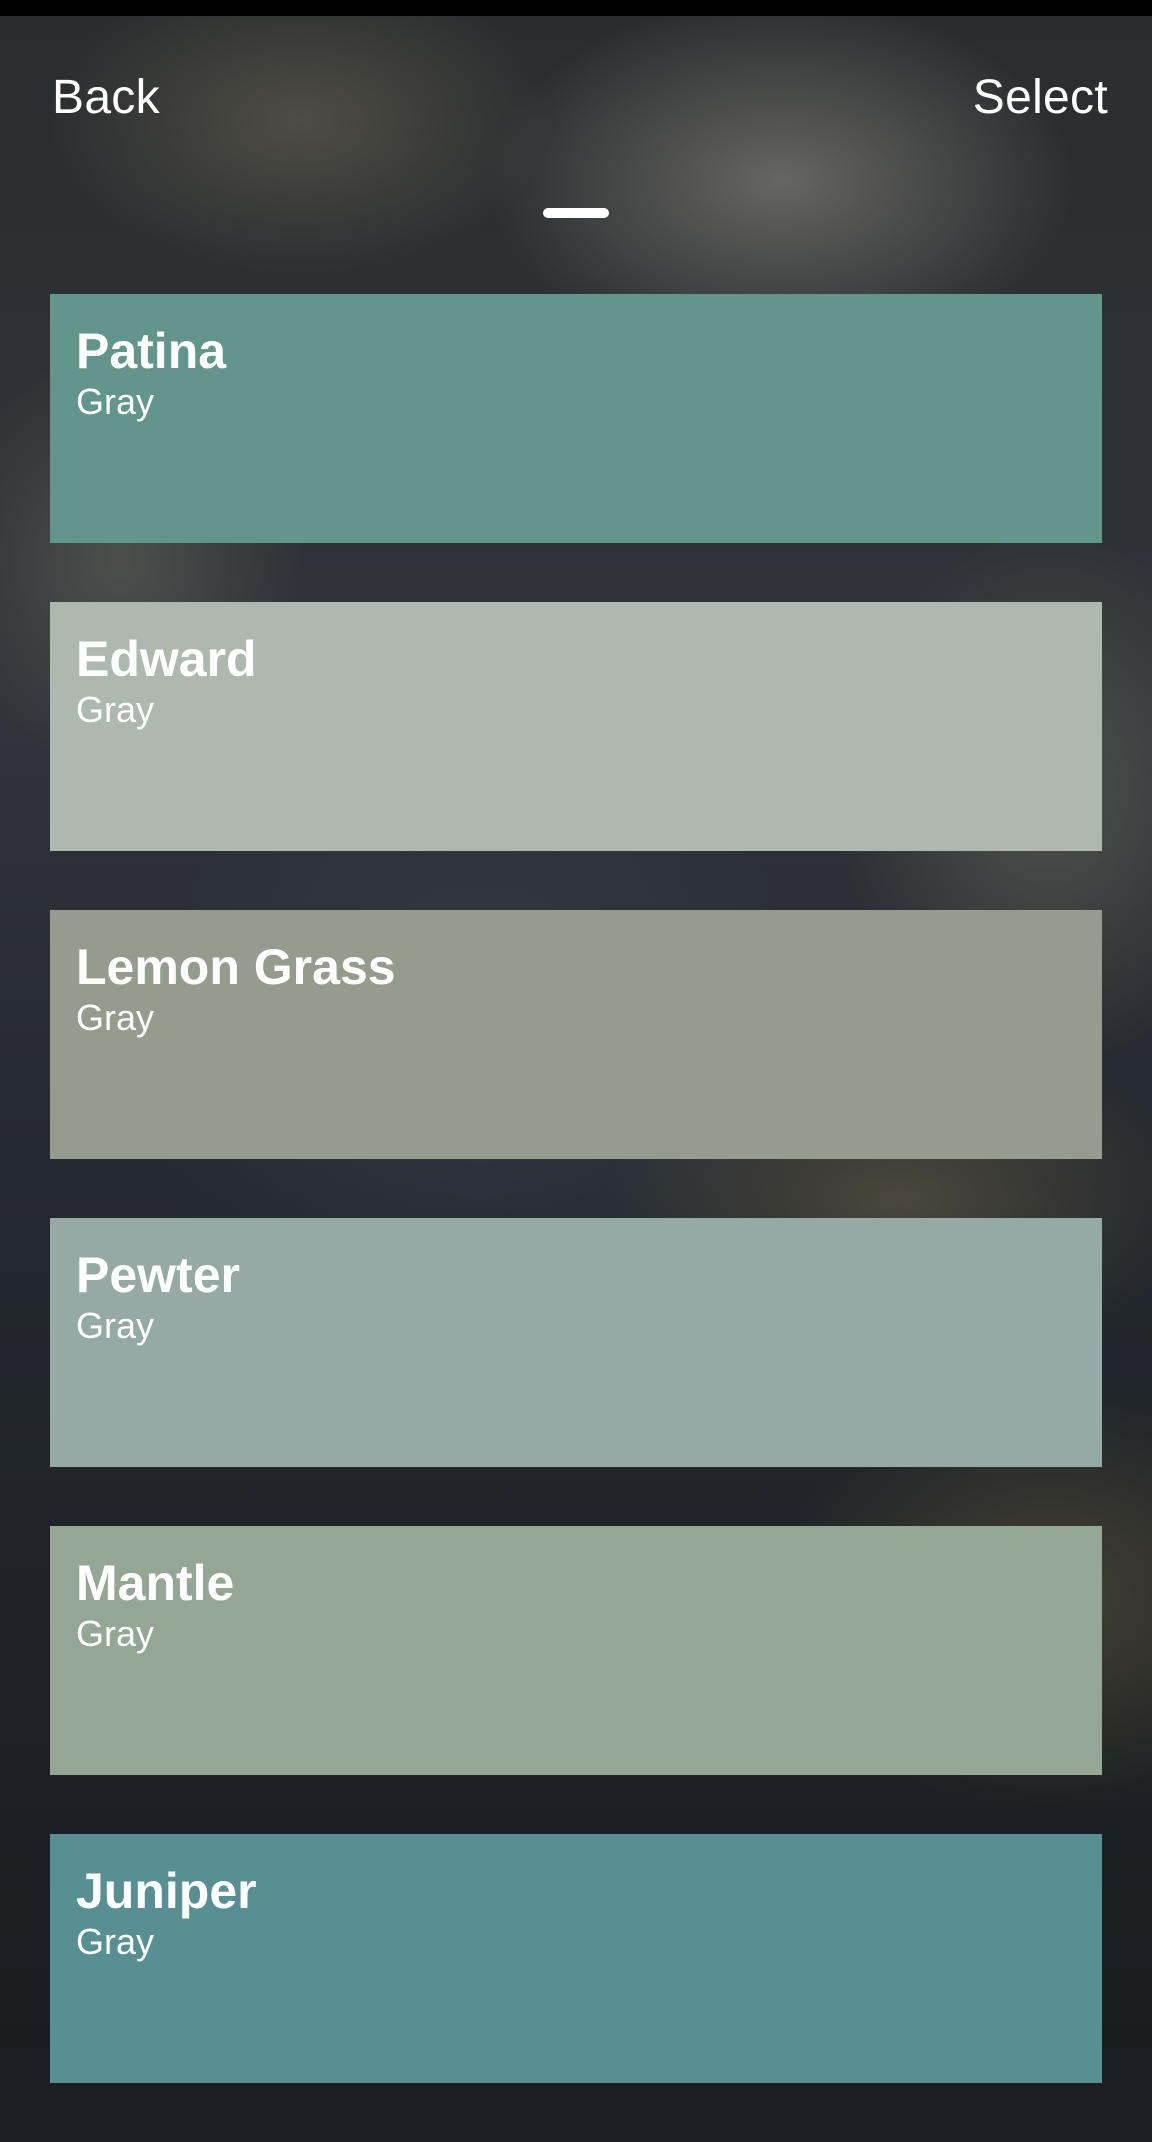  What do you see at coordinates (576, 8) in the screenshot?
I see `status-bar` at bounding box center [576, 8].